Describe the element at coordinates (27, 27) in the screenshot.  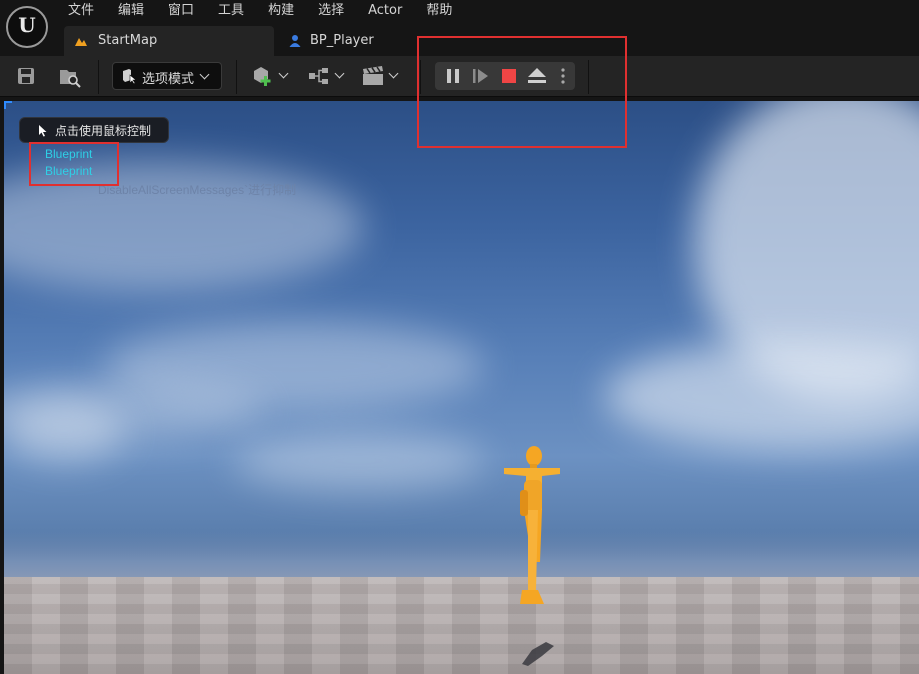
I see `unreal-logo-icon: U` at that location.